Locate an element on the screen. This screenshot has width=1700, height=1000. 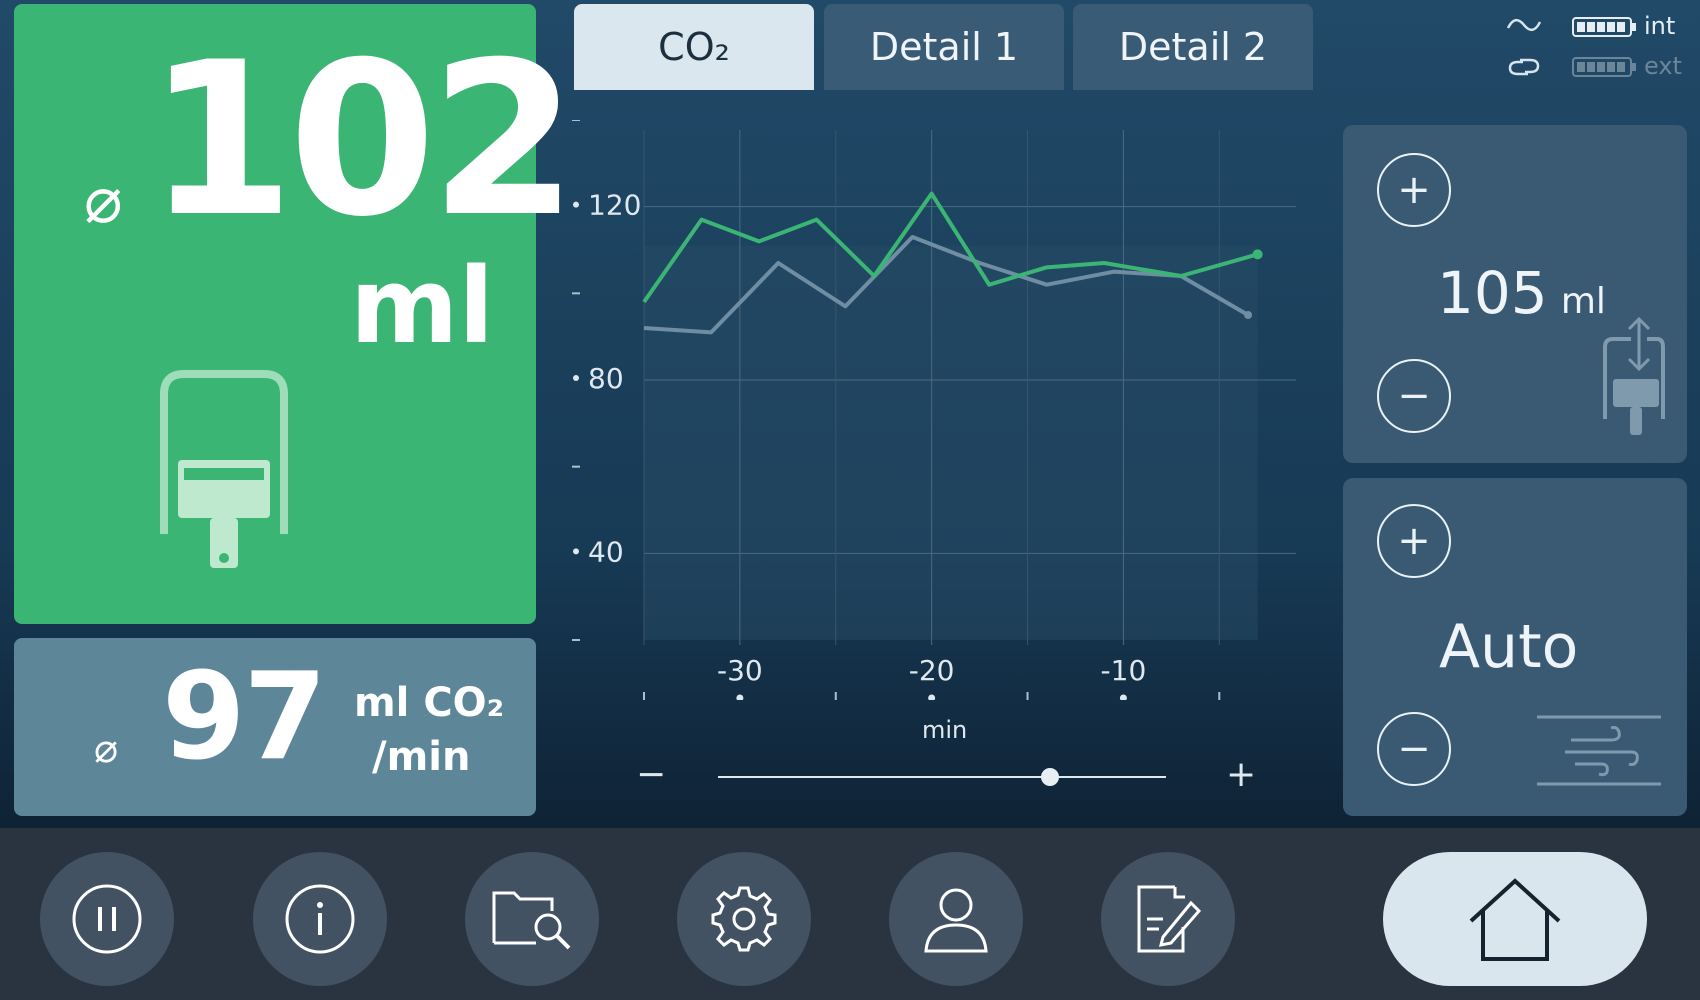
gear-icon is located at coordinates (744, 919).